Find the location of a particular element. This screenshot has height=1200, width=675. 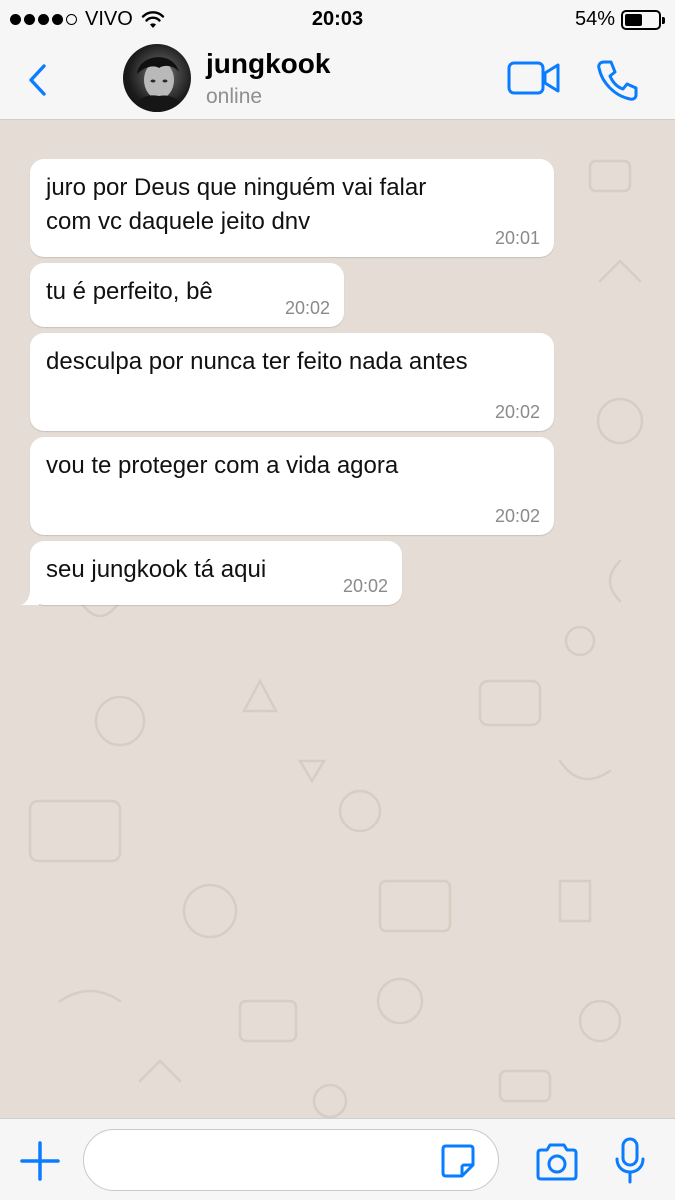

message-bubble: vou te proteger com a vida agora 20:02 is located at coordinates (292, 486).